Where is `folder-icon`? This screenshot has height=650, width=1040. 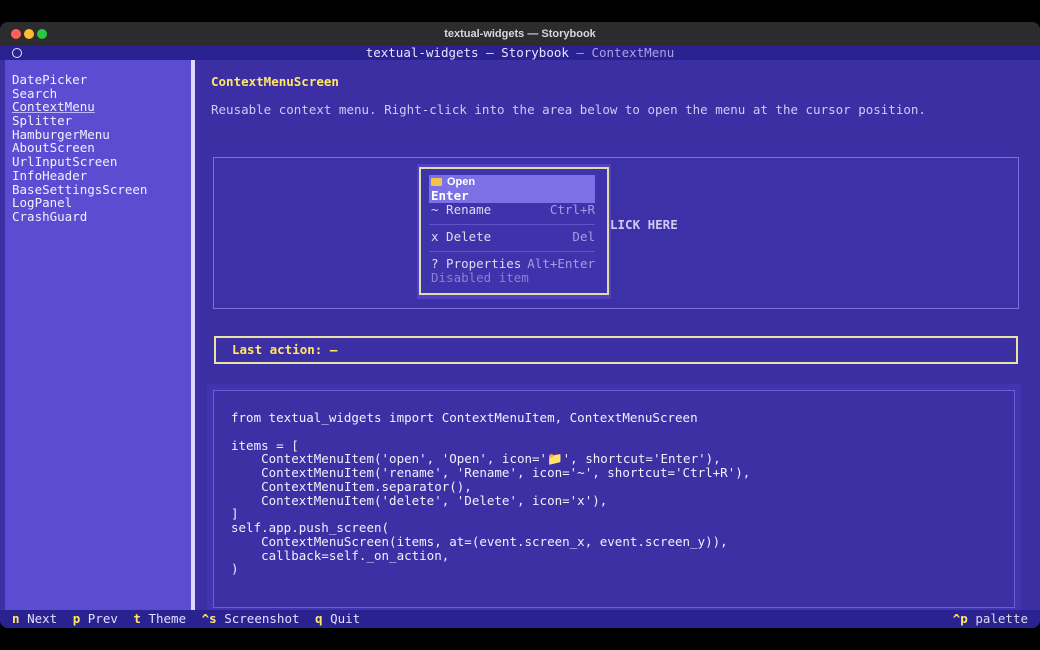 folder-icon is located at coordinates (436, 182).